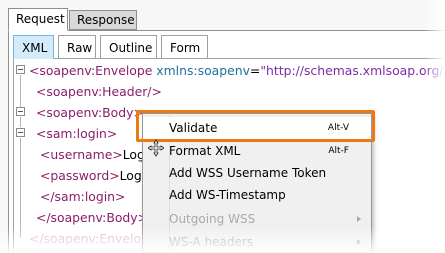 This screenshot has height=253, width=445. I want to click on xml-tag: <soapenv:Body>, so click(90, 112).